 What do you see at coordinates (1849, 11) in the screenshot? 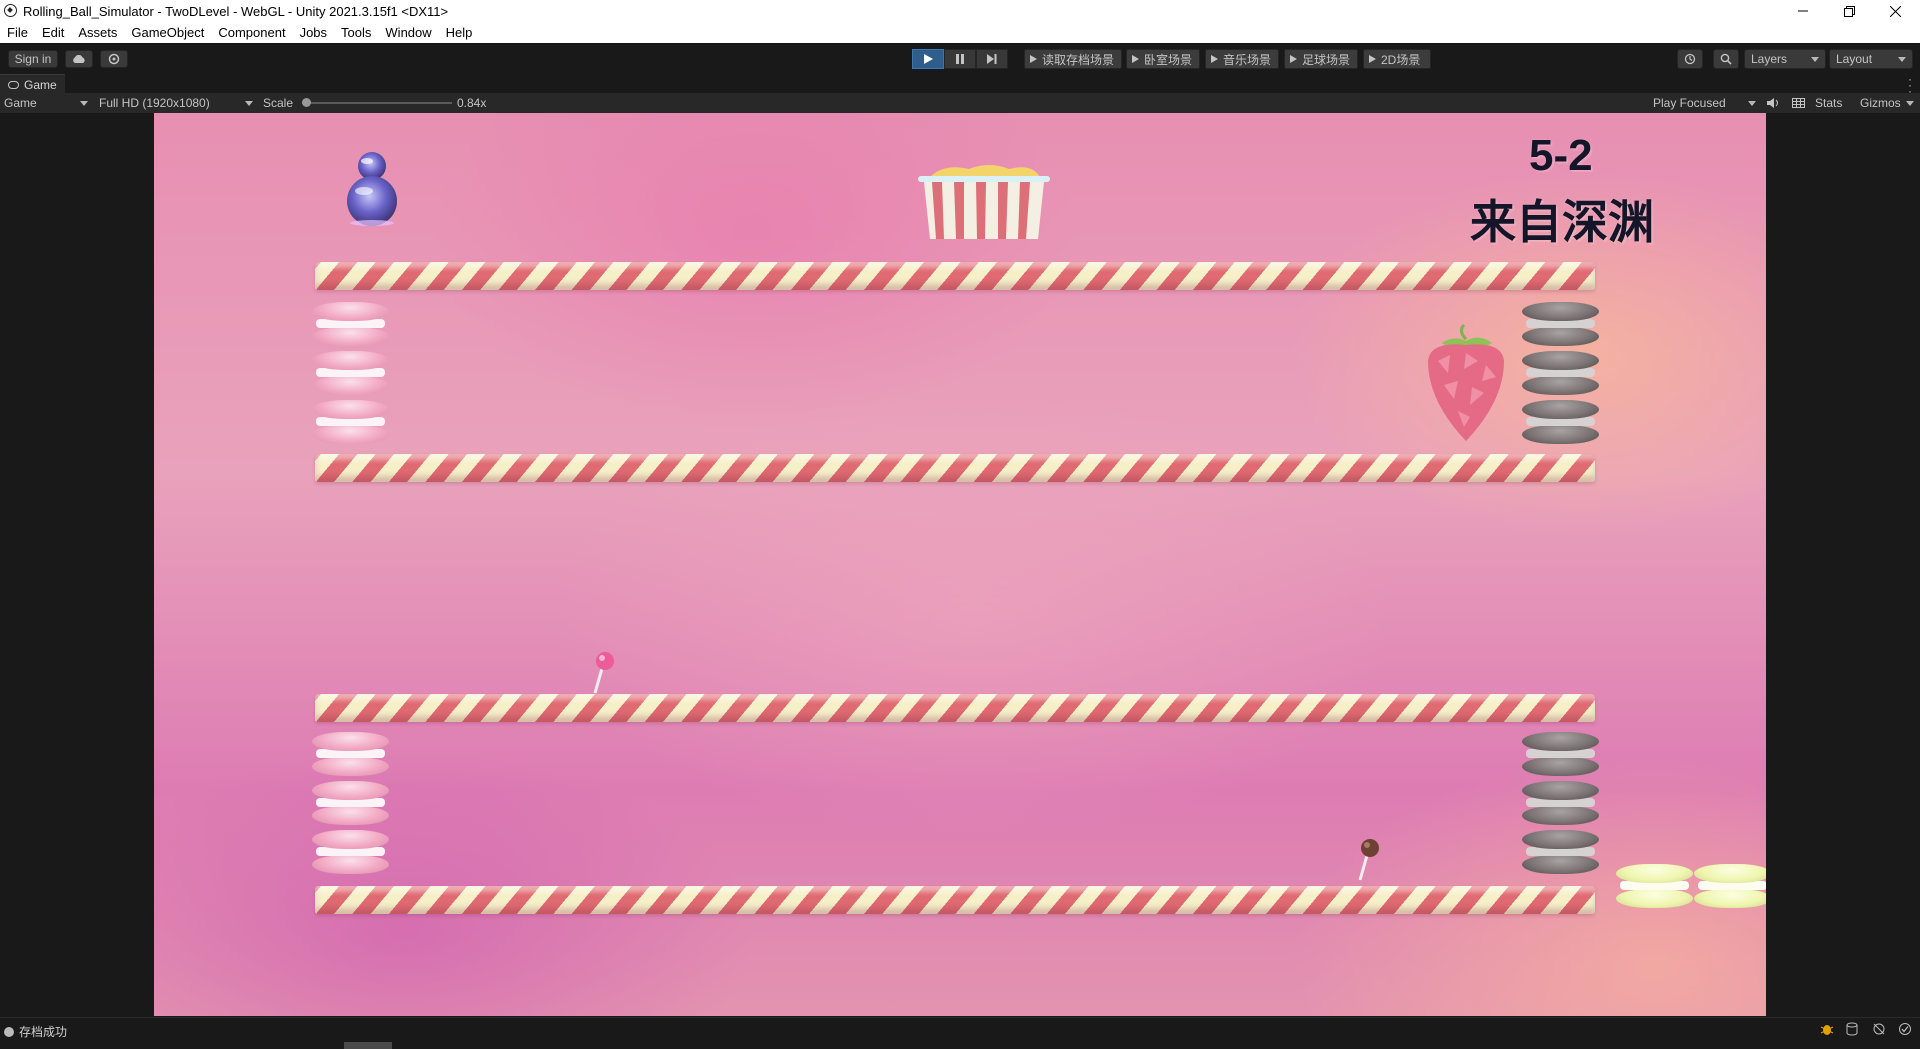
I see `restore-icon` at bounding box center [1849, 11].